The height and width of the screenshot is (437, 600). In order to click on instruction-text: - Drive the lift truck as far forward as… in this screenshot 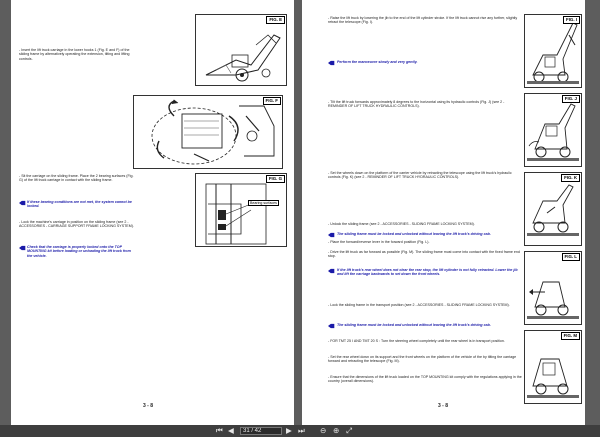, I will do `click(424, 254)`.